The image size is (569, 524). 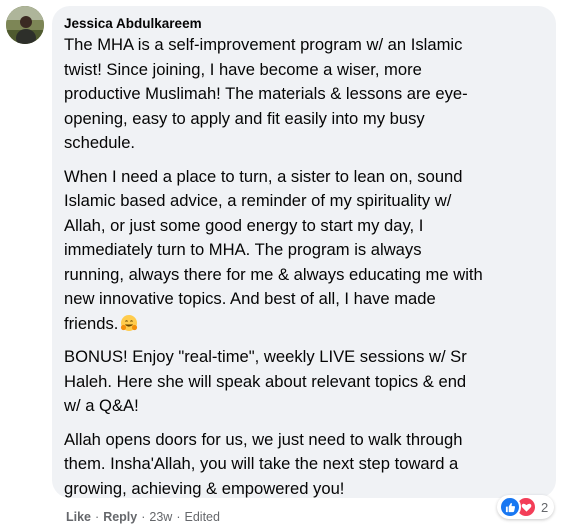 I want to click on comment-timestamp: 23w, so click(x=160, y=516).